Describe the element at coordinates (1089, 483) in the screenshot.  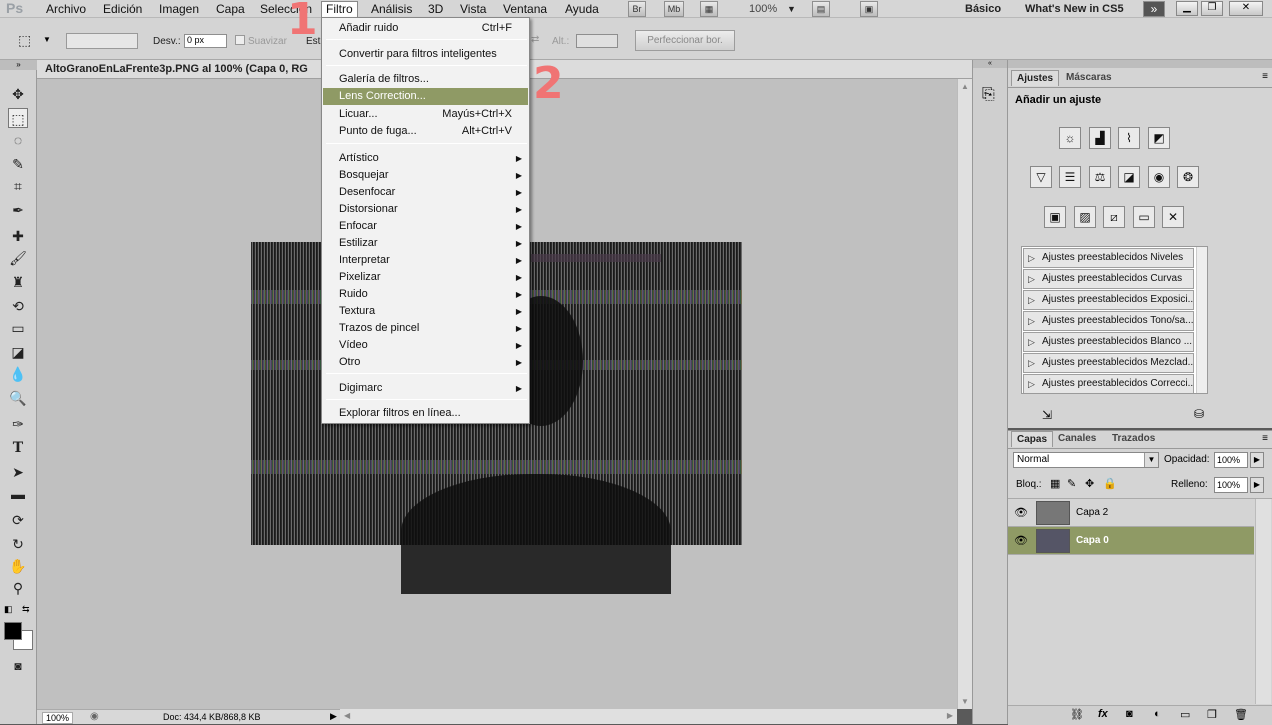
I see `lock-position-icon: ✥` at that location.